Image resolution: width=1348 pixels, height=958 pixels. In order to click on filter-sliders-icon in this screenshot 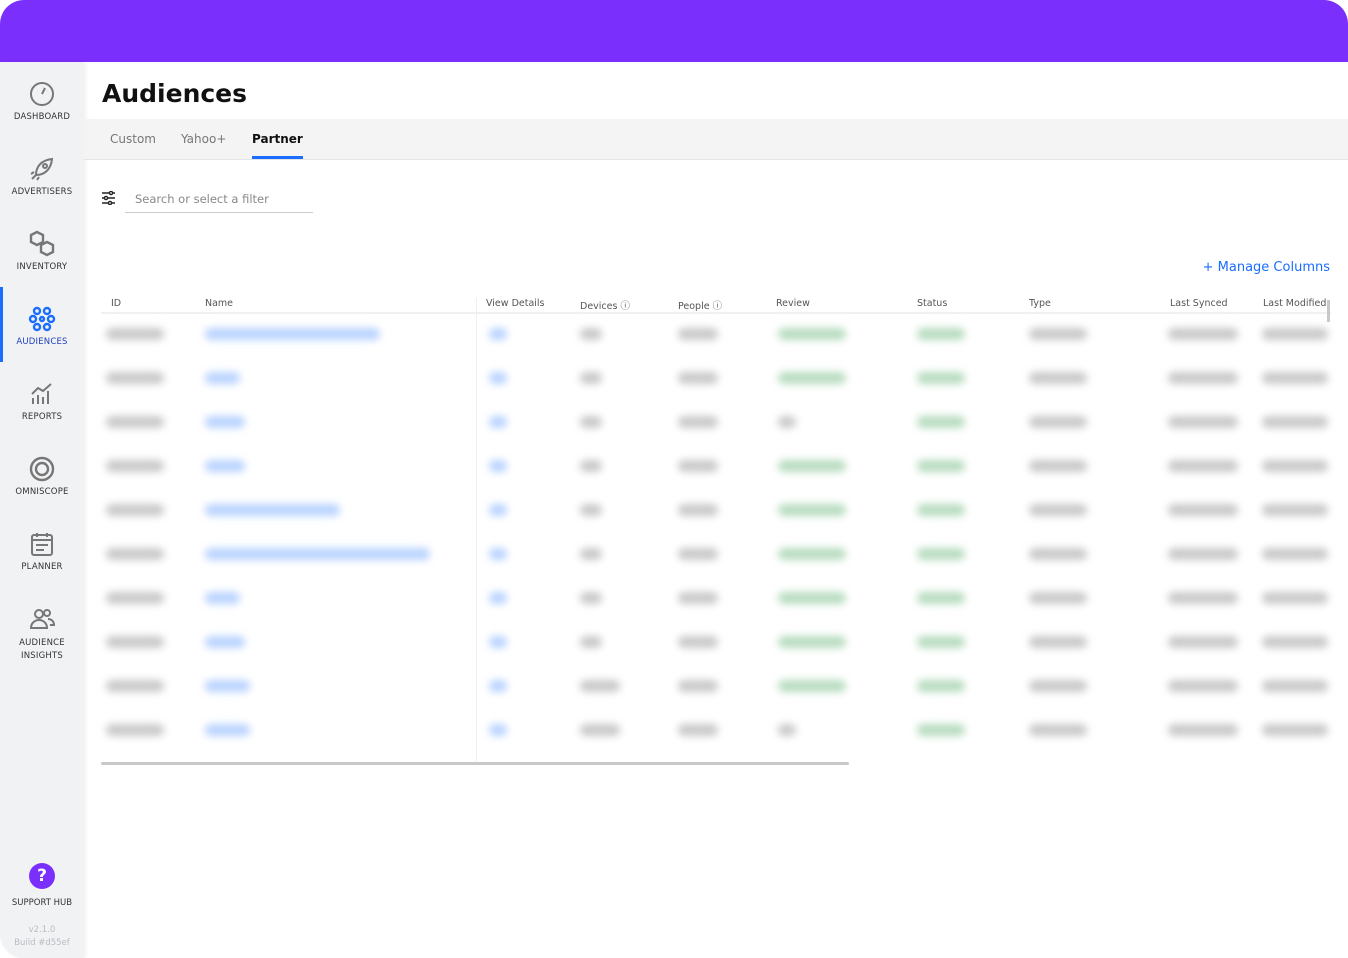, I will do `click(108, 198)`.